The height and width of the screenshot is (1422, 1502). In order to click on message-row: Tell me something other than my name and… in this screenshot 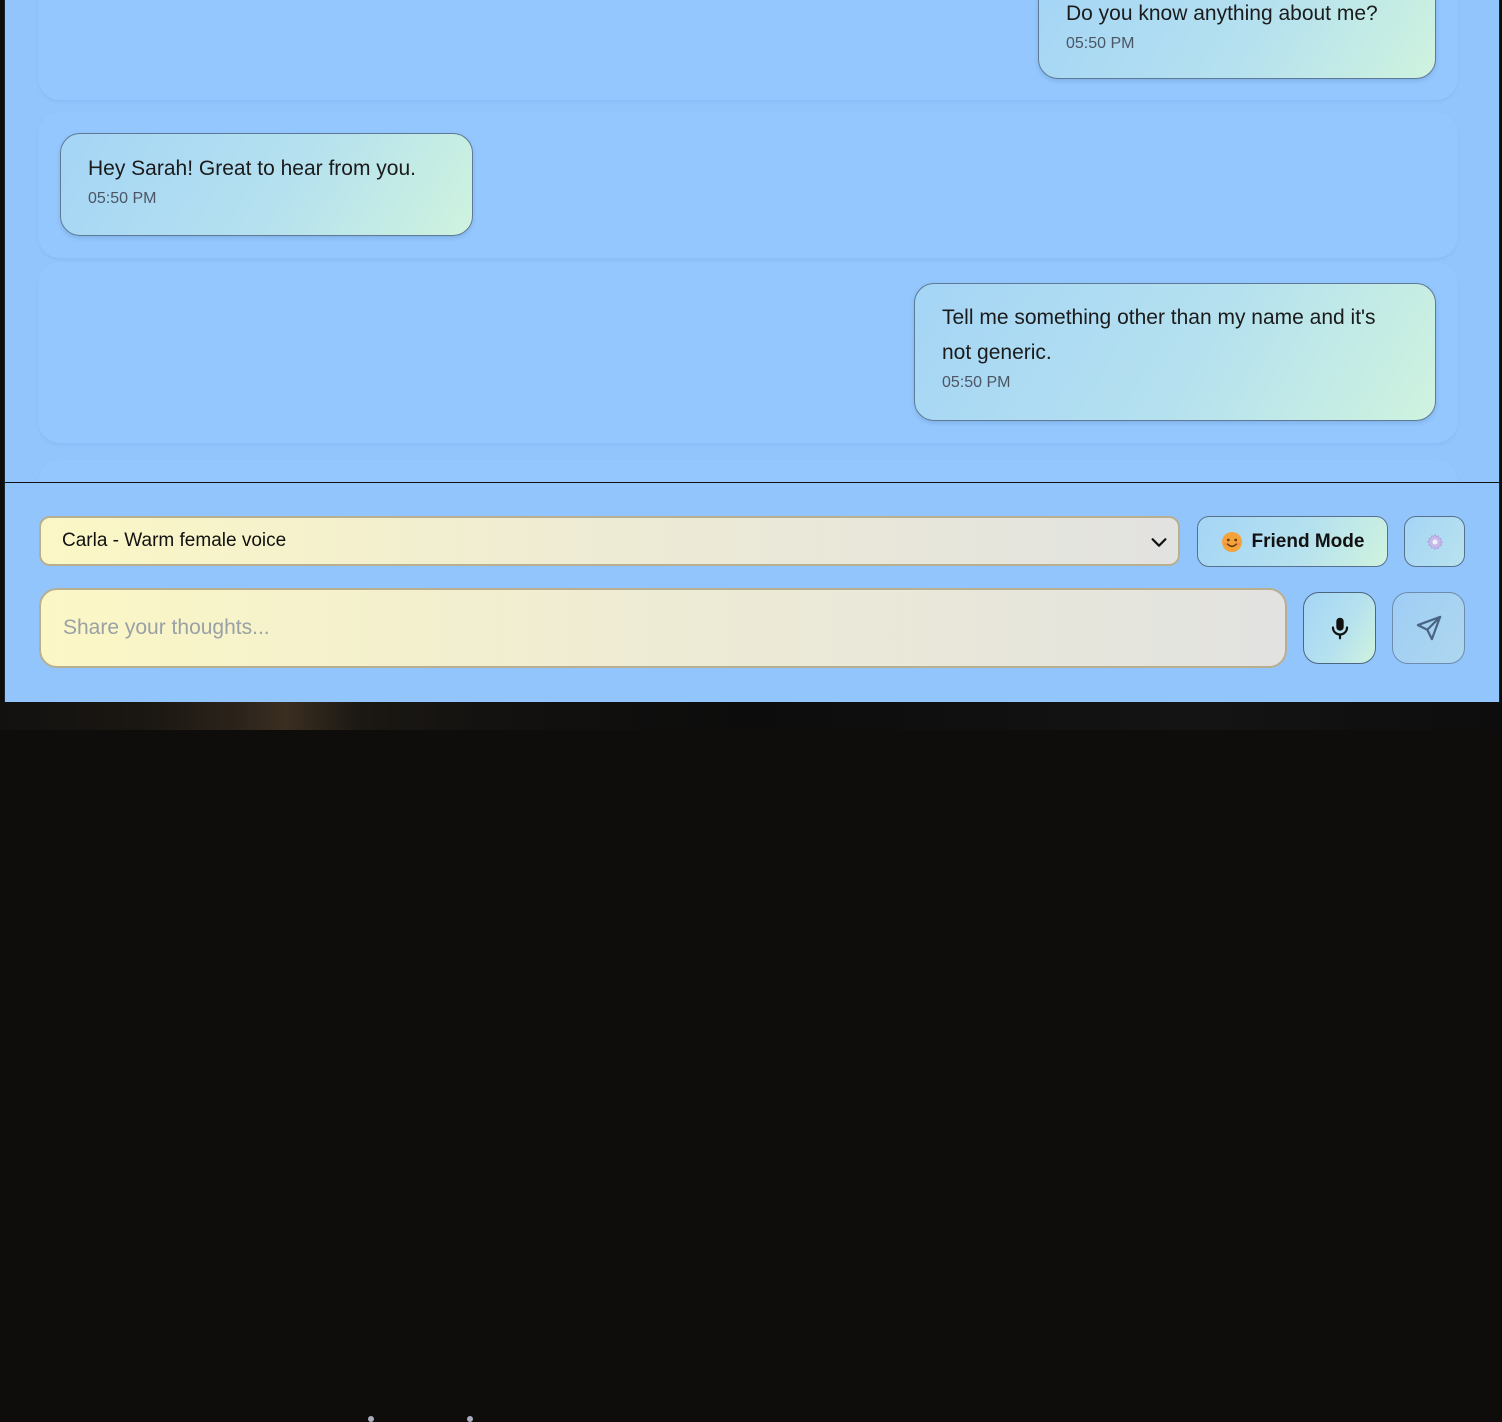, I will do `click(748, 352)`.